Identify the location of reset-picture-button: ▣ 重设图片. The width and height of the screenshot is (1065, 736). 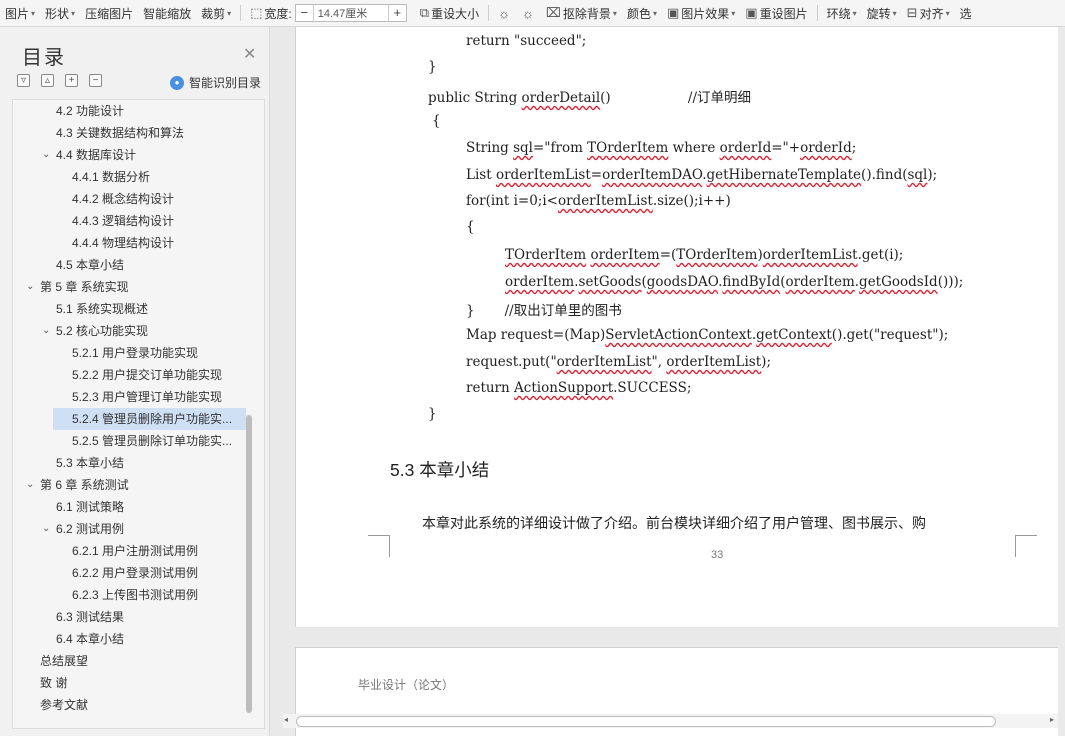
(776, 13).